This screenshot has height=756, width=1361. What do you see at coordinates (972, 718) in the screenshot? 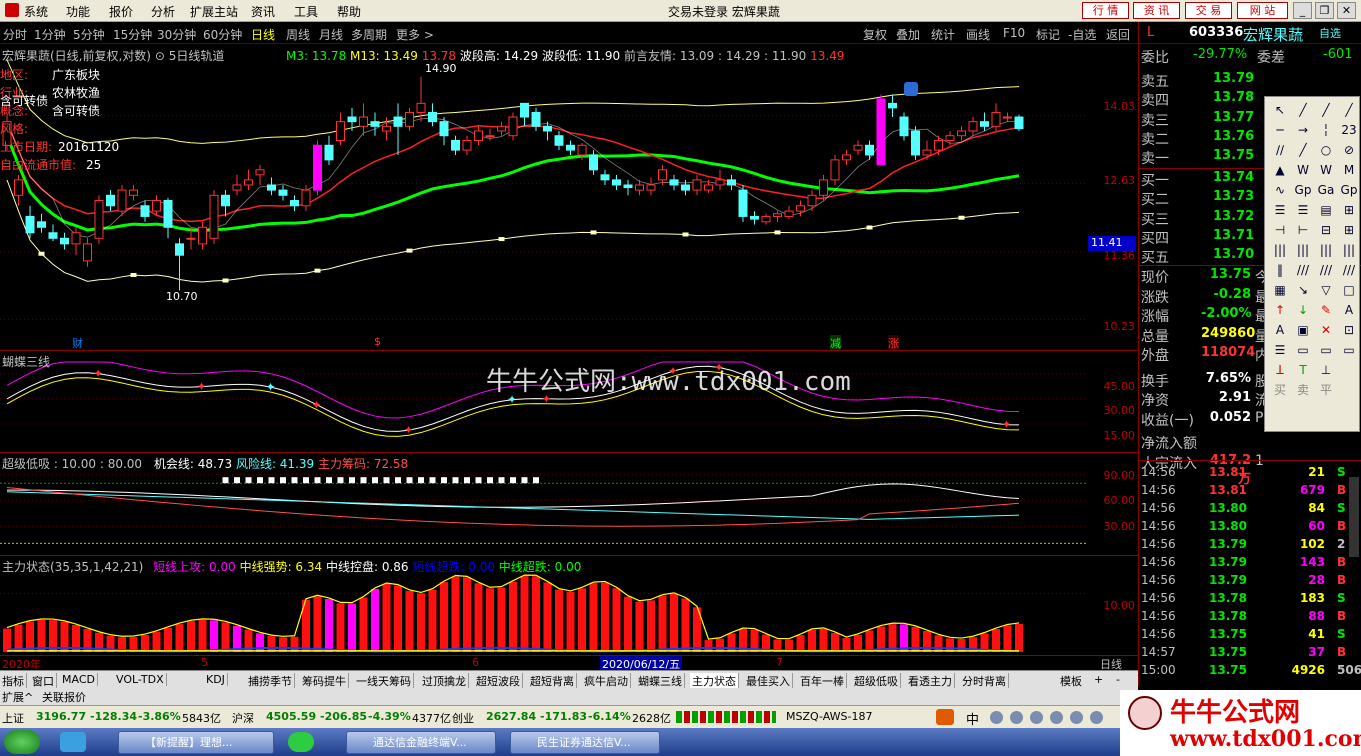
I see `ime-mode: 中` at bounding box center [972, 718].